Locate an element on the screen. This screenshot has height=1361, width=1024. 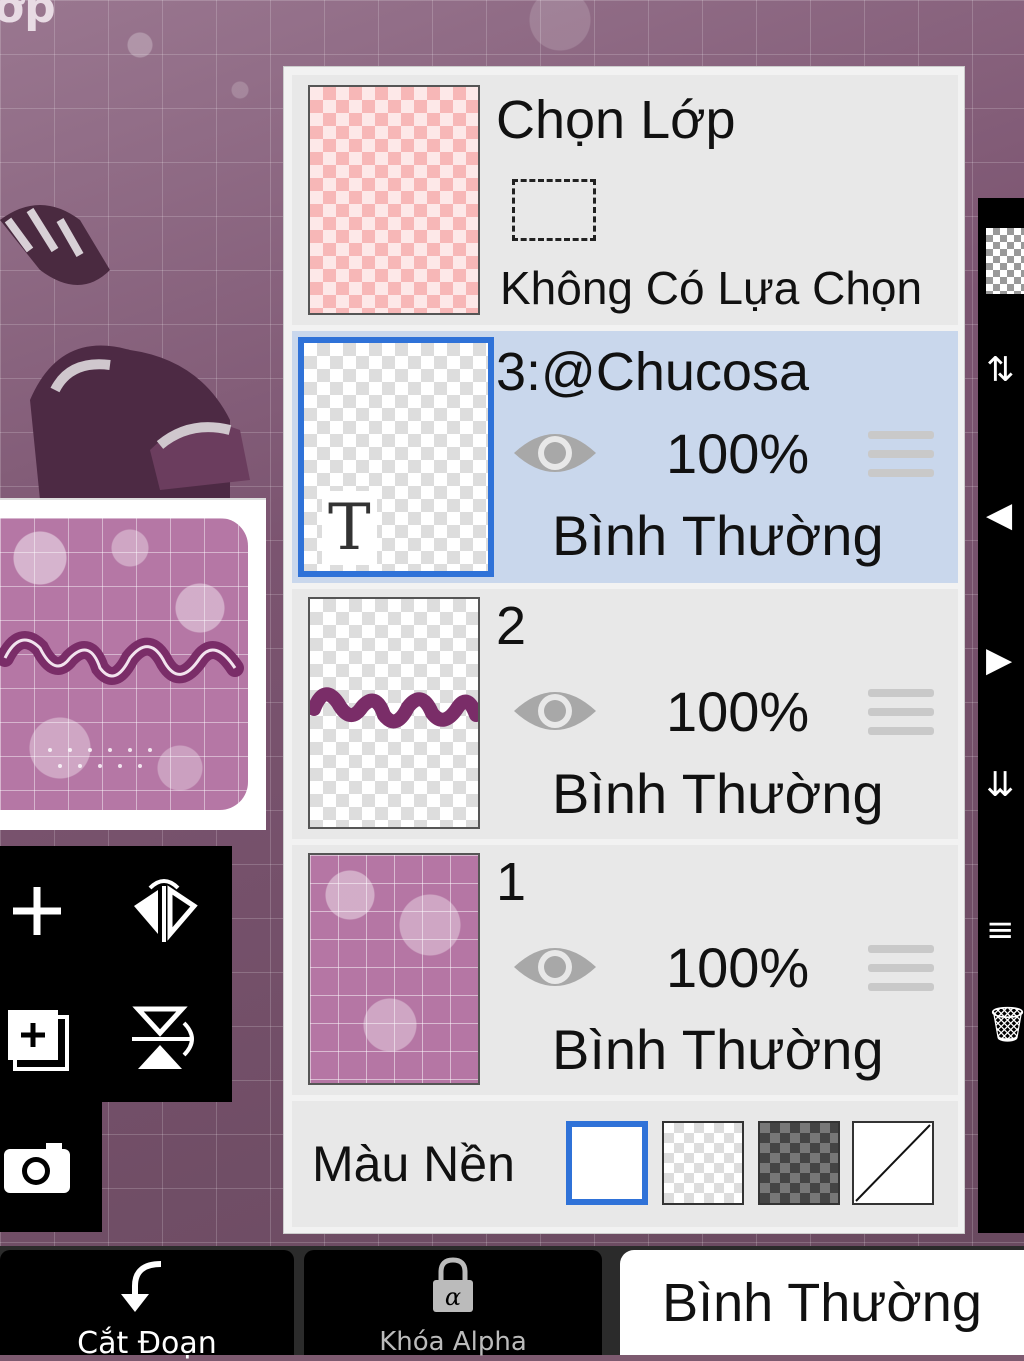
add-layer-button is located at coordinates (37, 911).